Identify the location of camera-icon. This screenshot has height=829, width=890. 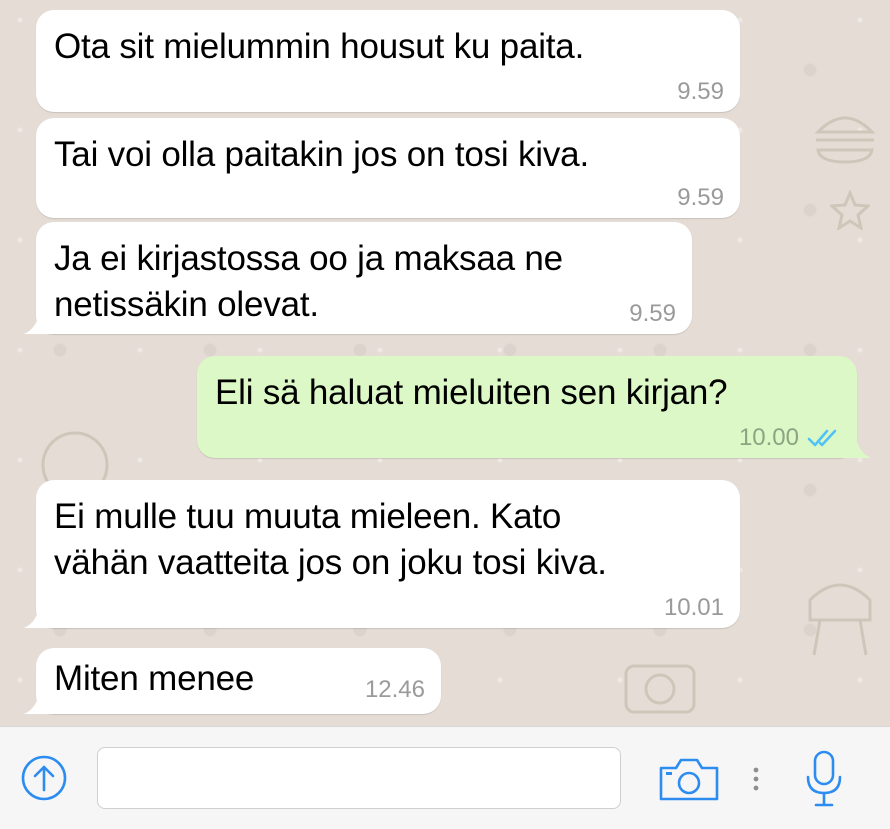
(689, 779).